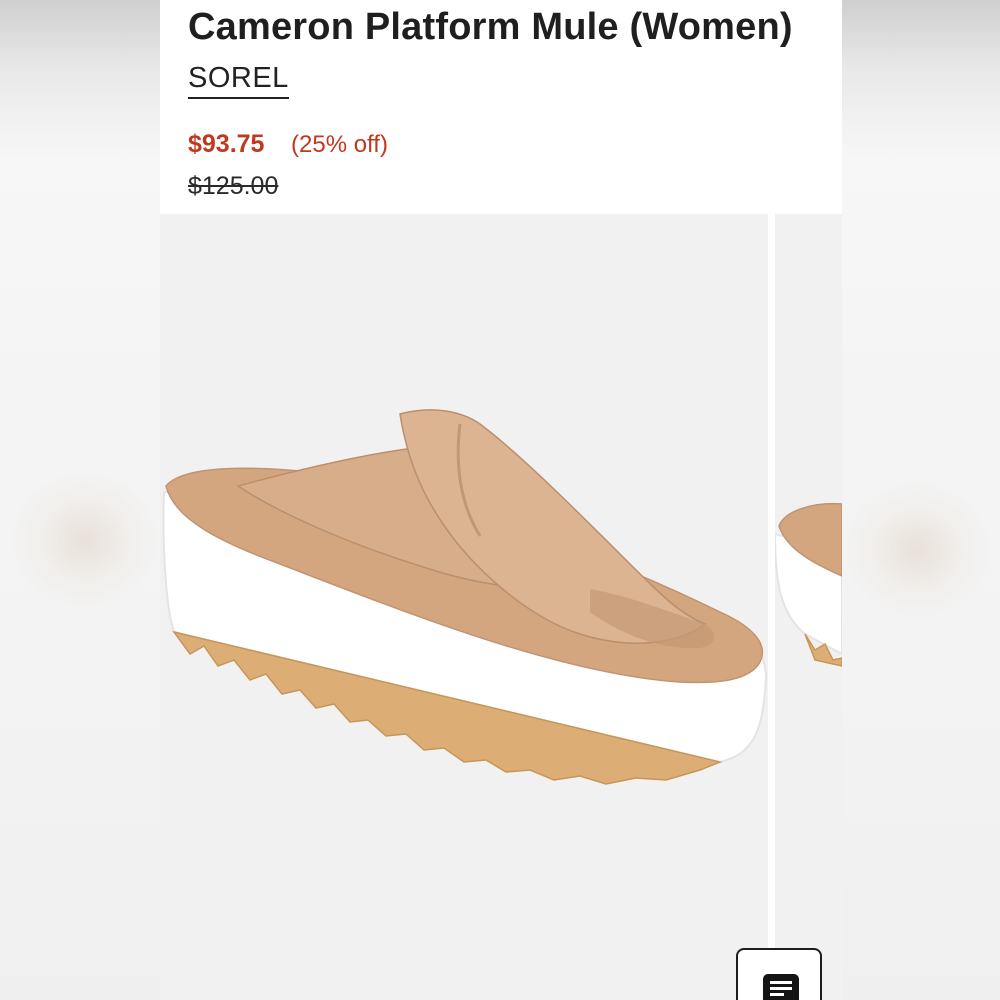  What do you see at coordinates (238, 80) in the screenshot?
I see `brand-link: SOREL` at bounding box center [238, 80].